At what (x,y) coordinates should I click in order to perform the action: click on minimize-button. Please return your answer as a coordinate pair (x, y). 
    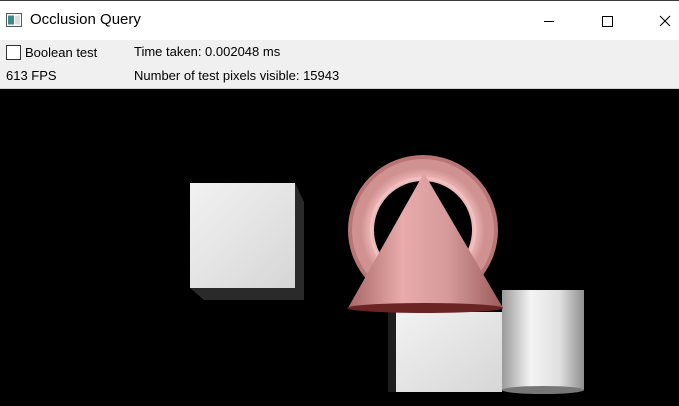
    Looking at the image, I should click on (549, 21).